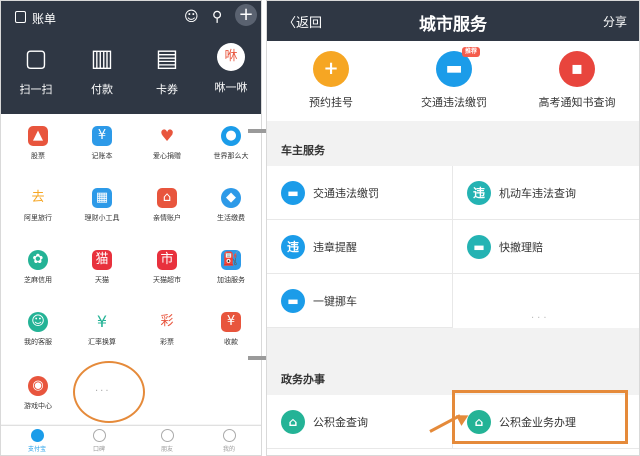 The height and width of the screenshot is (456, 640). I want to click on grid-item-label: 亲情账户, so click(167, 218).